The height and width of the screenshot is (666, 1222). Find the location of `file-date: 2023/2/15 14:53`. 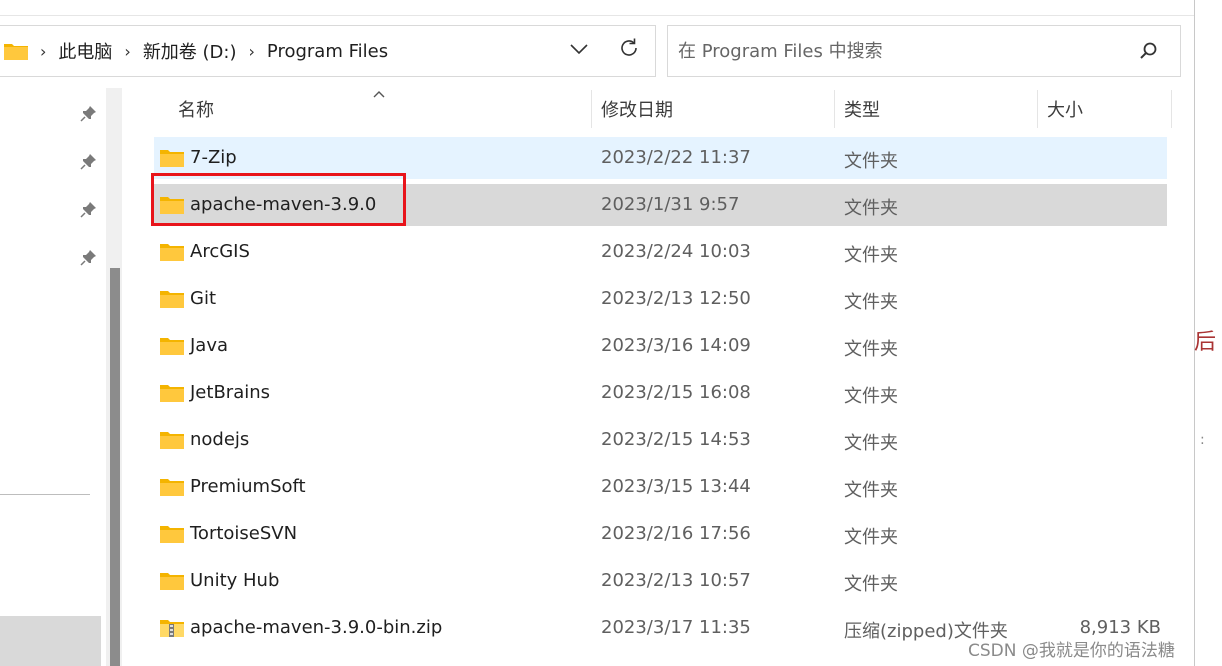

file-date: 2023/2/15 14:53 is located at coordinates (676, 439).